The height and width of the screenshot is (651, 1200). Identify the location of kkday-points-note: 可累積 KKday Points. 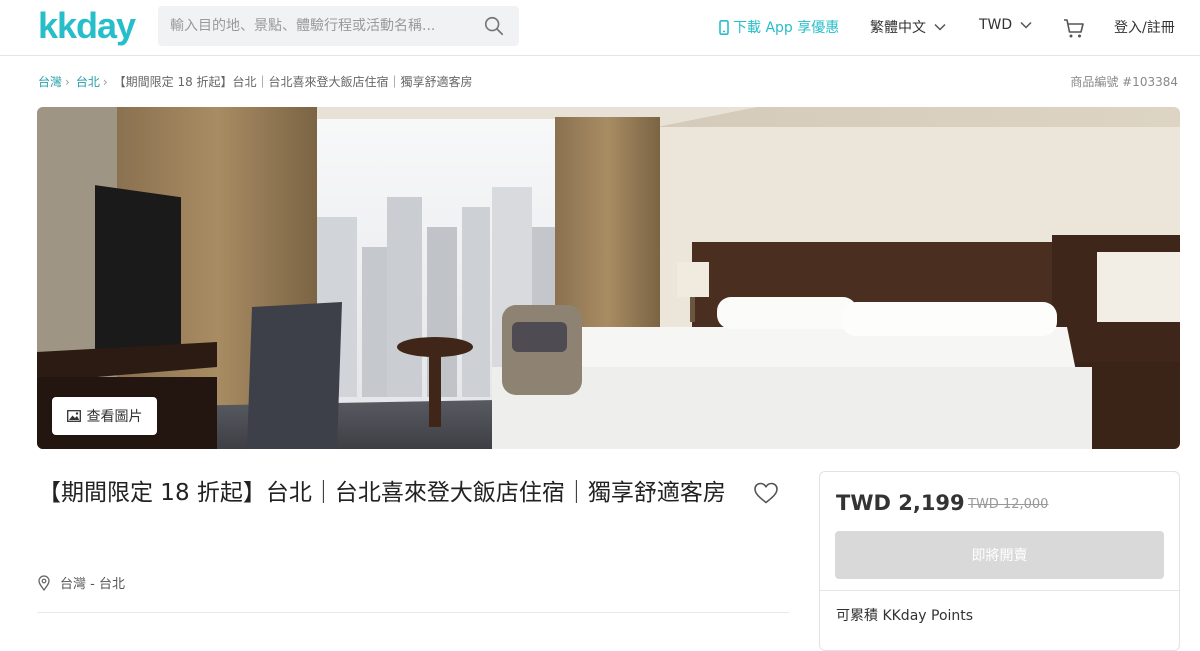
(905, 616).